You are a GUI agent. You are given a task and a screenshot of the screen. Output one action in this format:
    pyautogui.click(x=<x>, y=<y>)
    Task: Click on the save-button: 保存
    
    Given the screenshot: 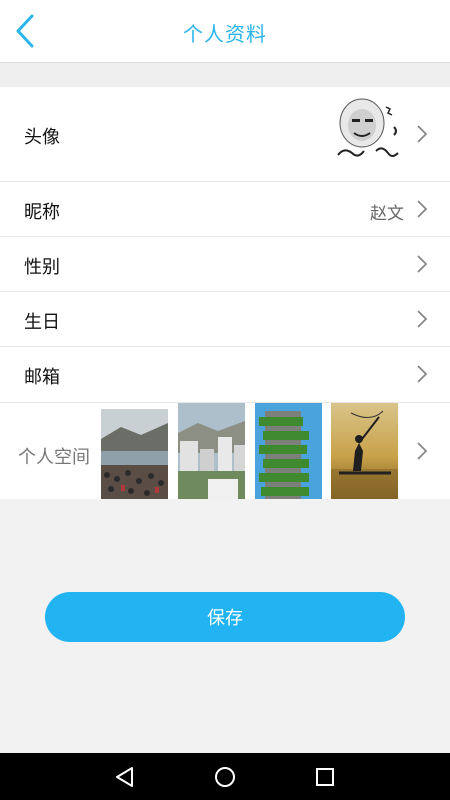 What is the action you would take?
    pyautogui.click(x=225, y=617)
    